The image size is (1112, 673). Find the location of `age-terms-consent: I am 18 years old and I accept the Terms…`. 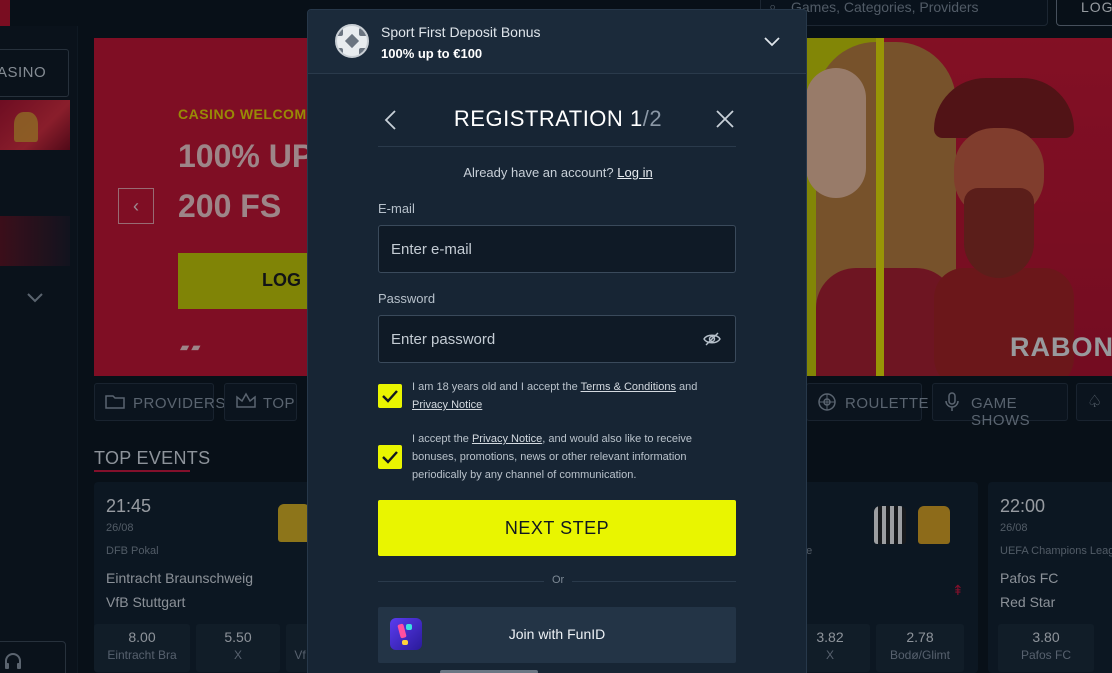

age-terms-consent: I am 18 years old and I accept the Terms… is located at coordinates (555, 396).